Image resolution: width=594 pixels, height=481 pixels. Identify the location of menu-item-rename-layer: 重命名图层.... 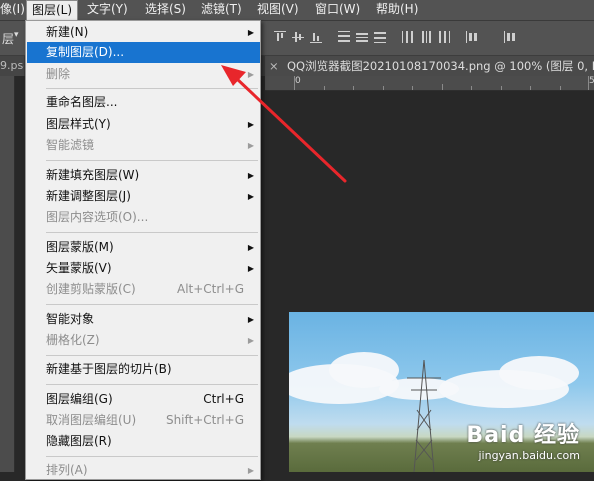
(143, 102).